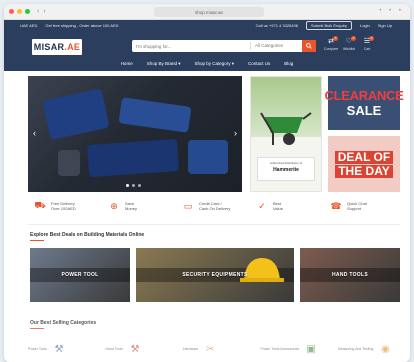 This screenshot has height=362, width=414. What do you see at coordinates (82, 25) in the screenshot?
I see `shipping-notice: Get free shipping - Order above 100 AED` at bounding box center [82, 25].